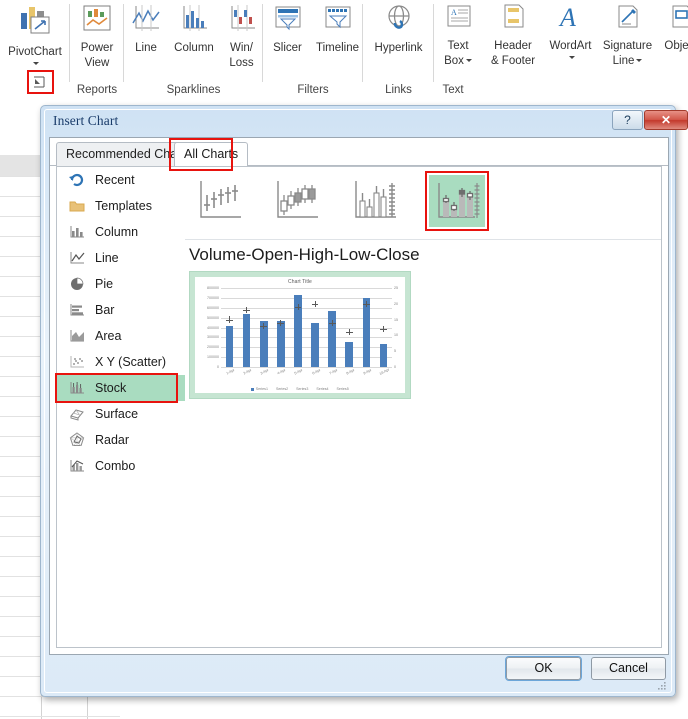 This screenshot has width=688, height=719. Describe the element at coordinates (627, 61) in the screenshot. I see `signature-line-label-line2: Line` at that location.